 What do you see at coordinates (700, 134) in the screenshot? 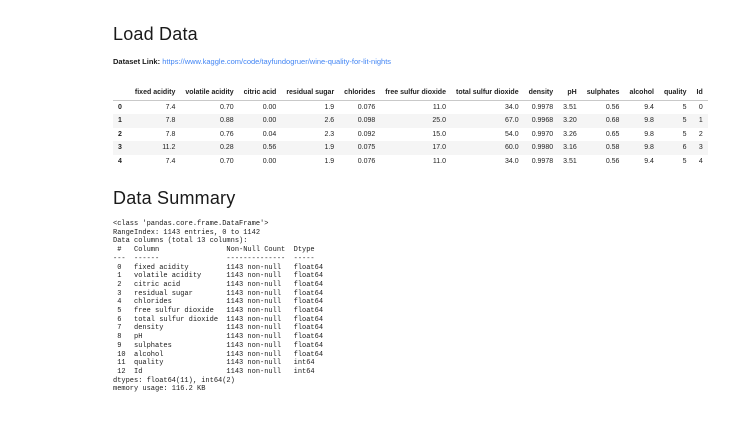
I see `table-cell: 2` at bounding box center [700, 134].